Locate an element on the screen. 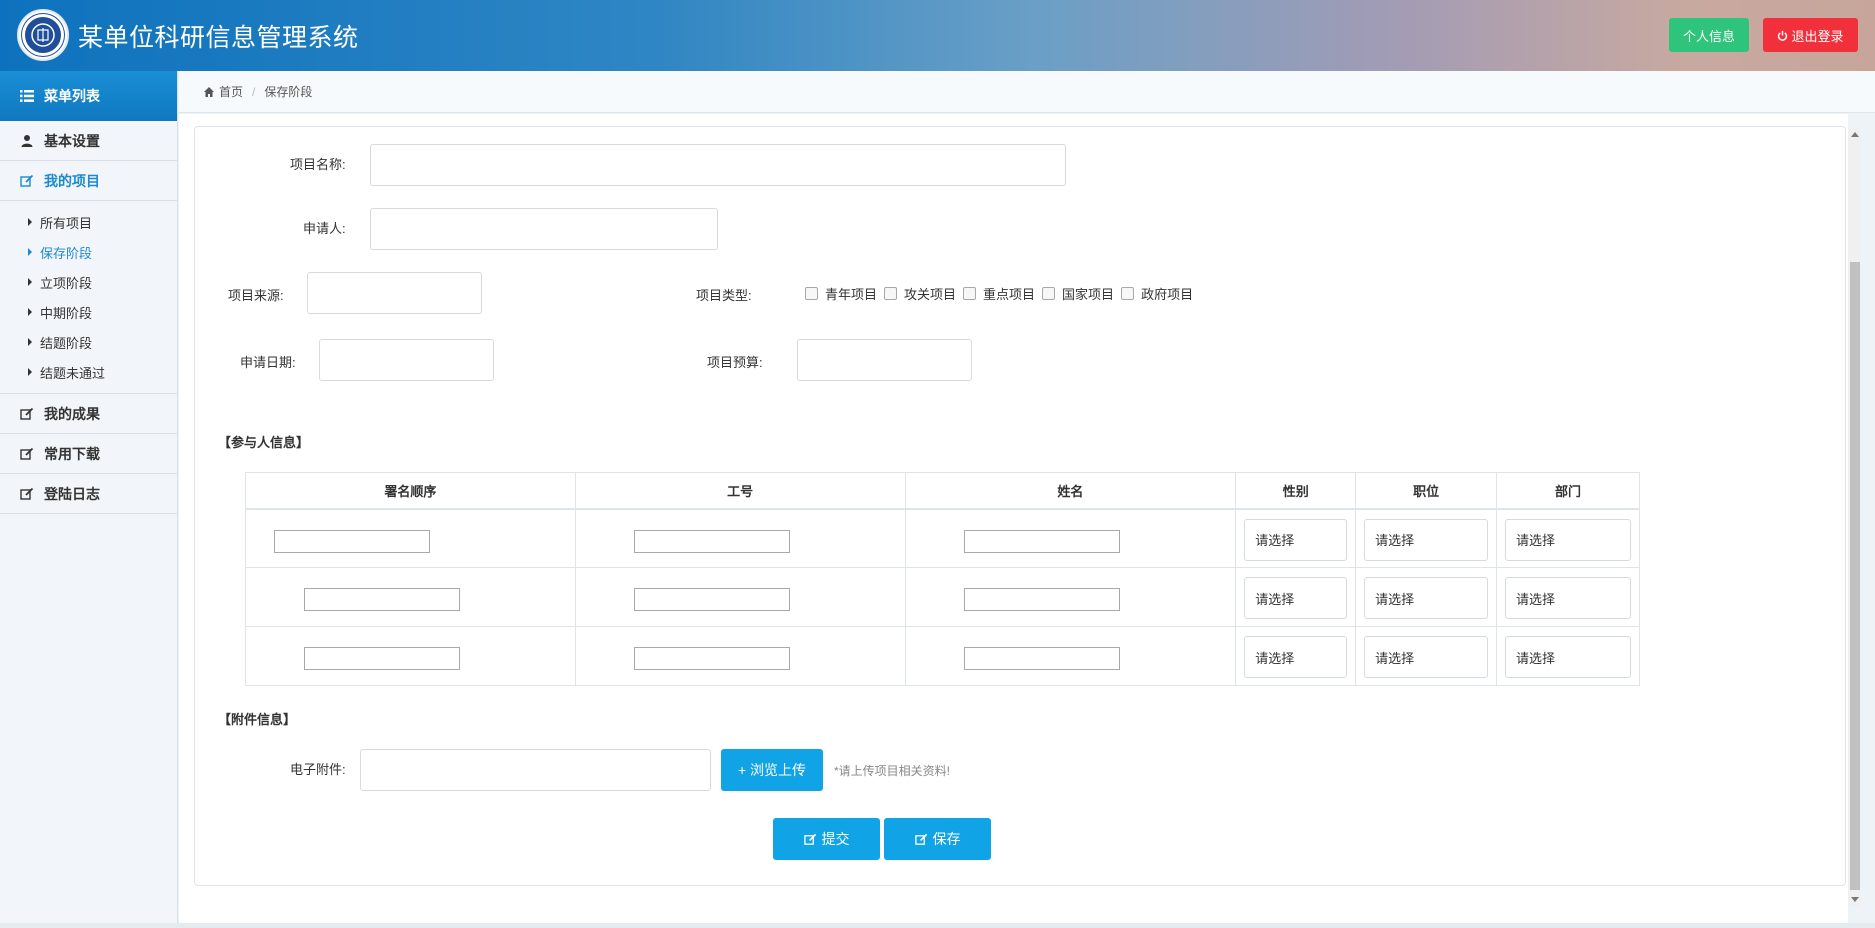  checkbox-national is located at coordinates (1049, 293).